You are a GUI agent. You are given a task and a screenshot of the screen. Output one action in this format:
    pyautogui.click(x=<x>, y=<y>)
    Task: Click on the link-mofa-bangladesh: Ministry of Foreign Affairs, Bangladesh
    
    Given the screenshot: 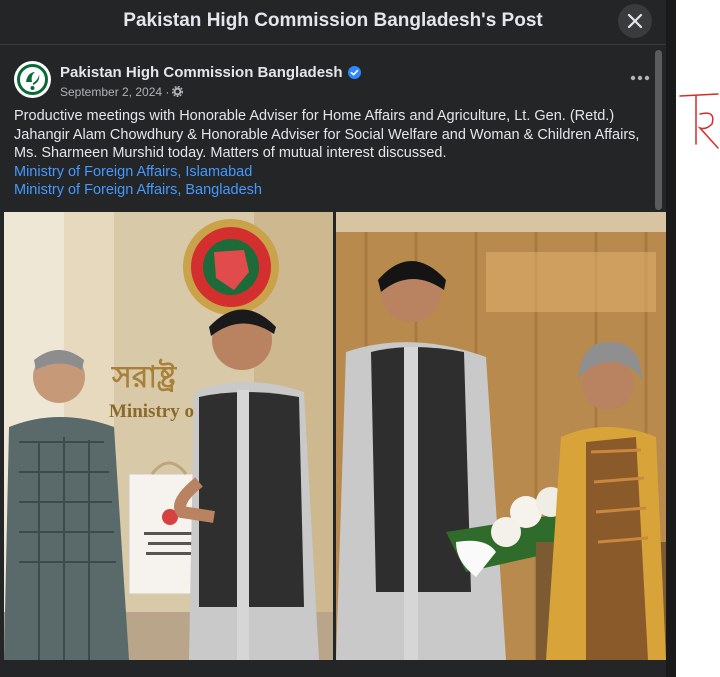 What is the action you would take?
    pyautogui.click(x=337, y=190)
    